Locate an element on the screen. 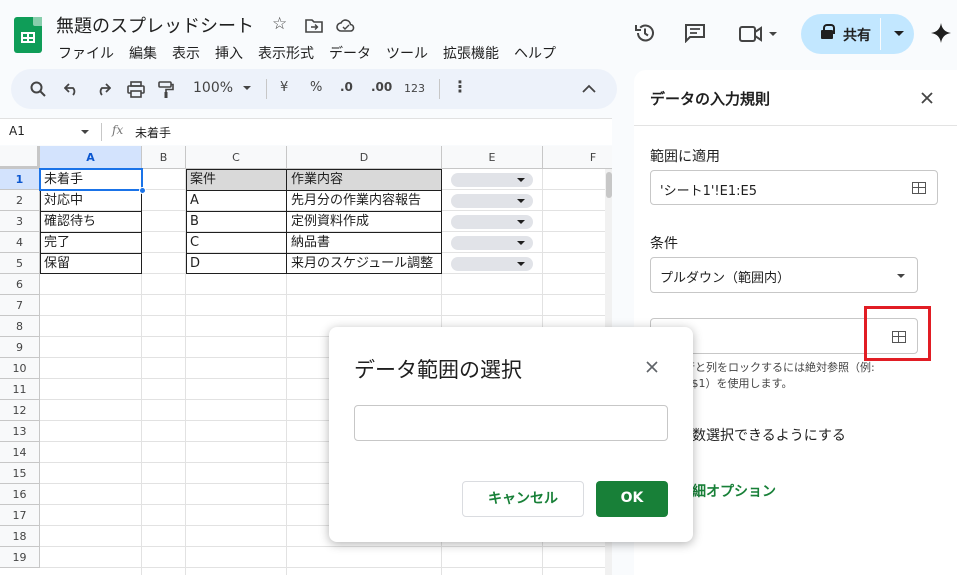 Image resolution: width=957 pixels, height=575 pixels. fill-handle is located at coordinates (142, 190).